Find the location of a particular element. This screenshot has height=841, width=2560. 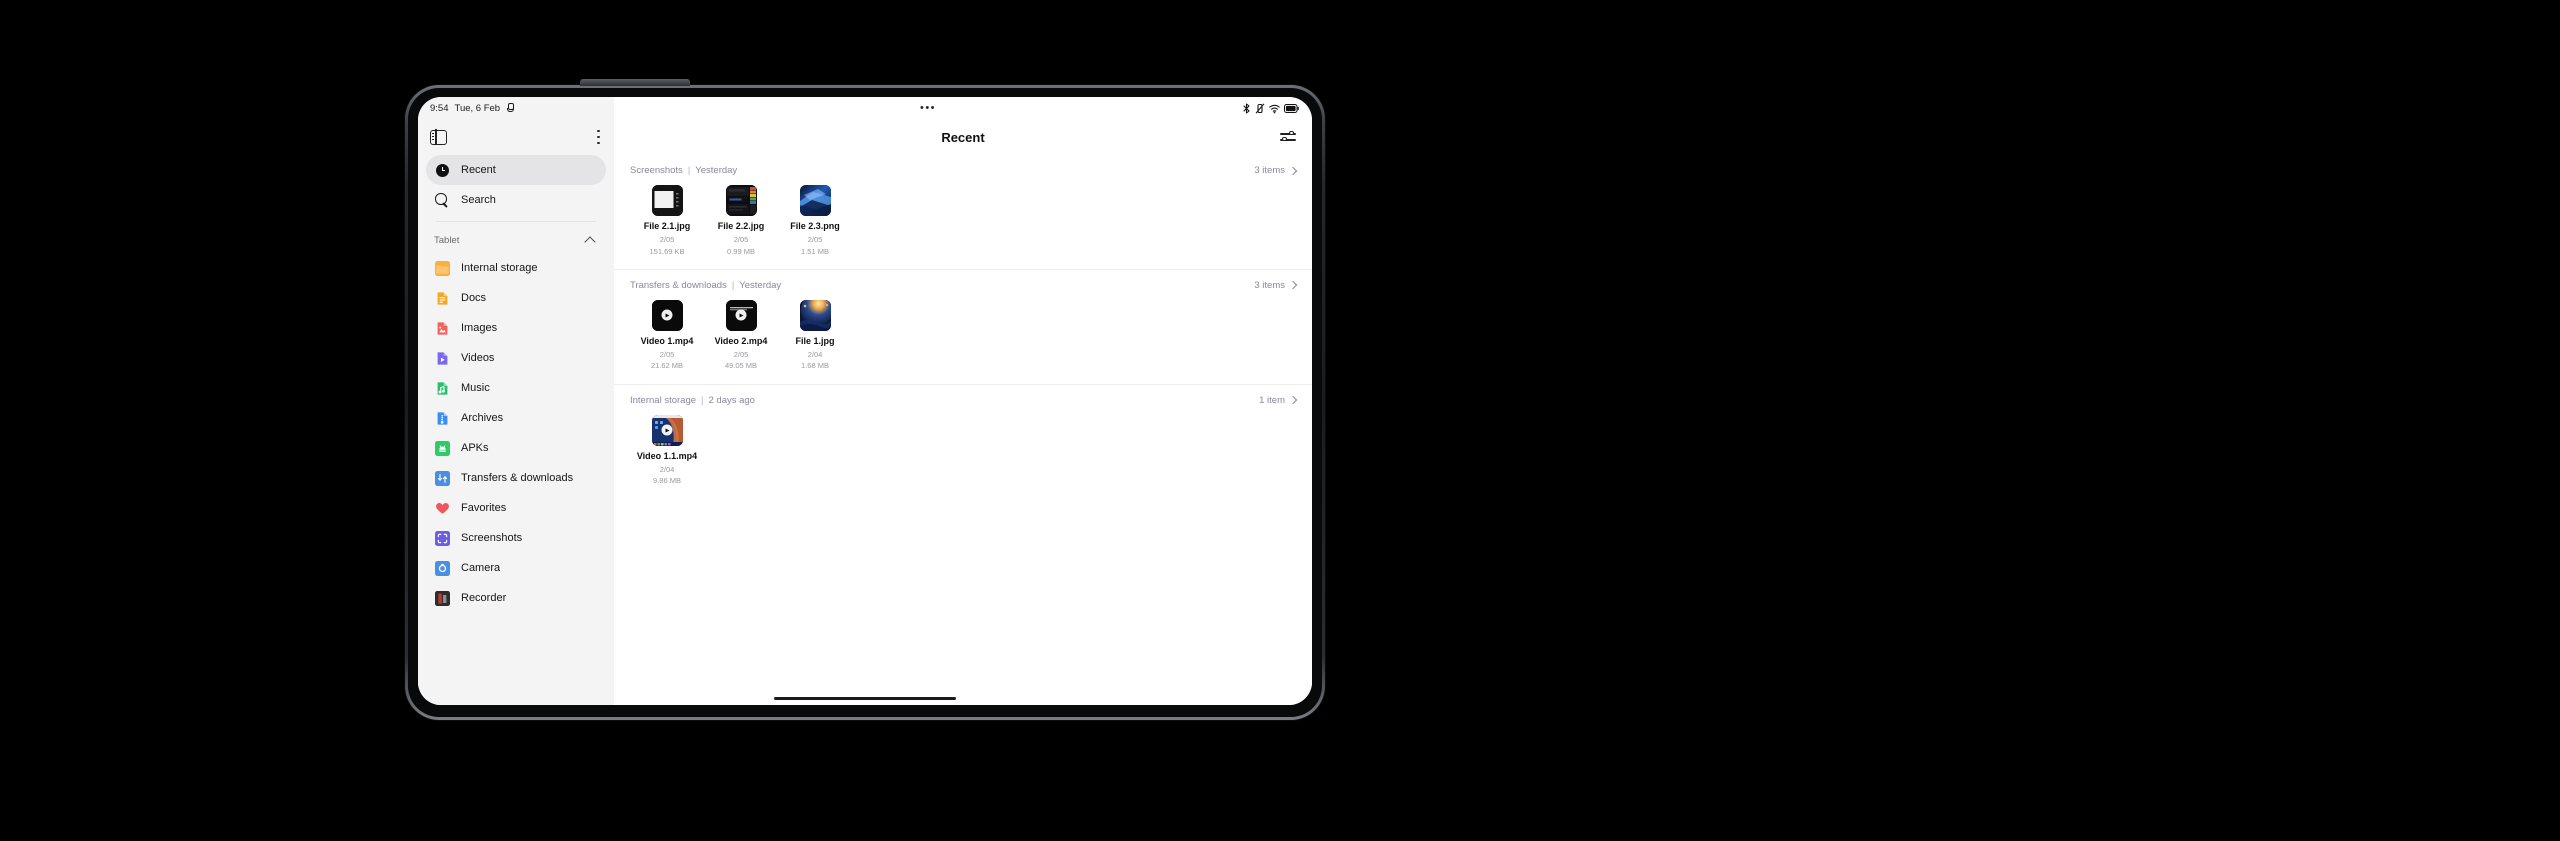

sidebar-item-docs: Docs is located at coordinates (516, 298).